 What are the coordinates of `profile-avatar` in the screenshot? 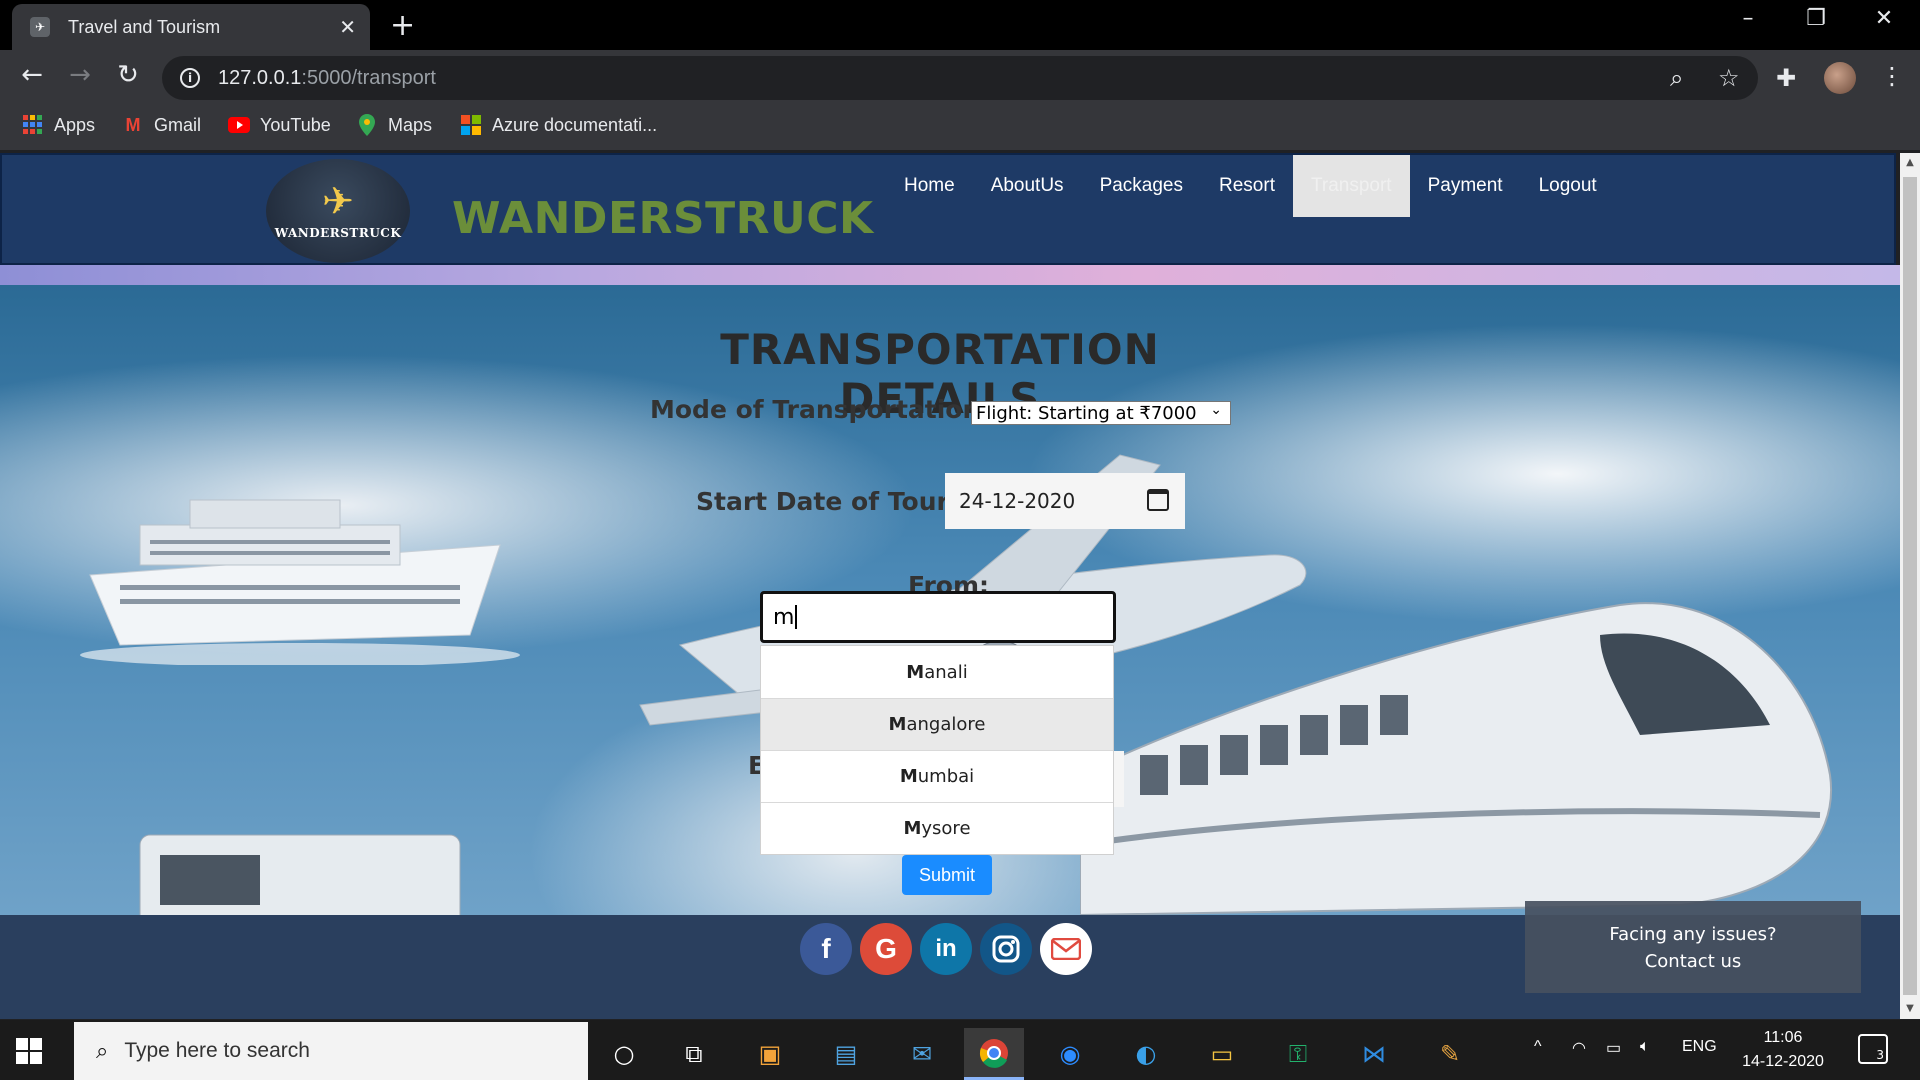 It's located at (1840, 78).